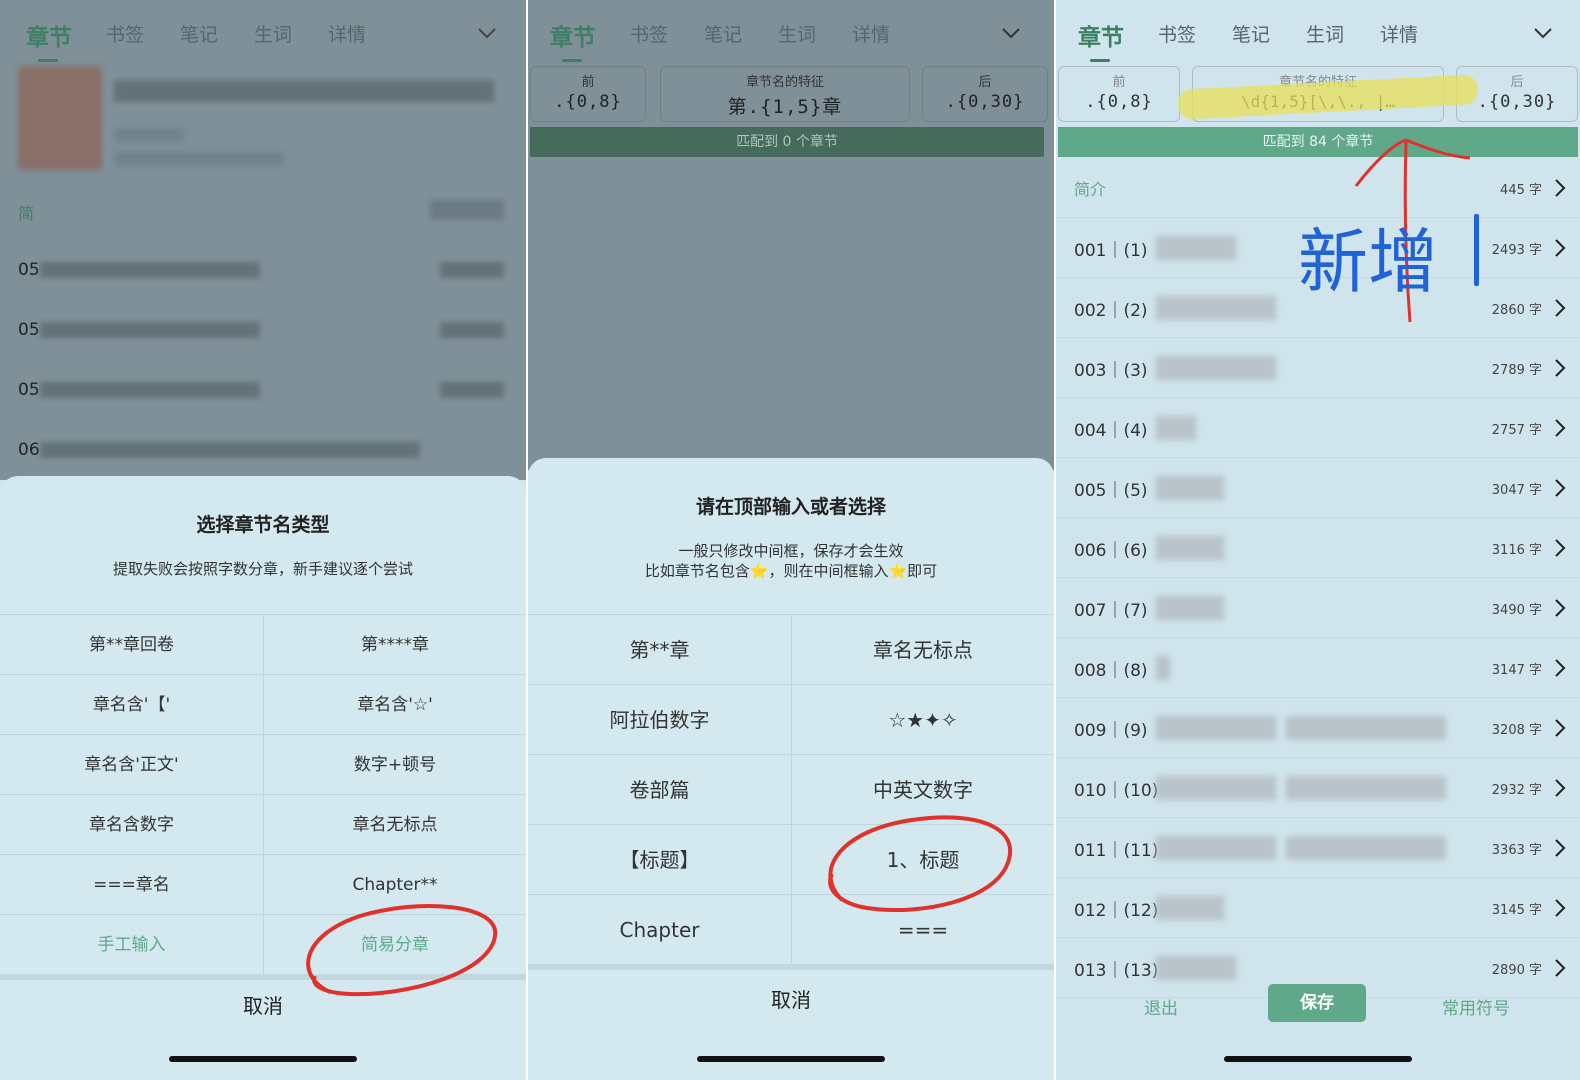 The image size is (1580, 1080). Describe the element at coordinates (131, 644) in the screenshot. I see `option-button: 第**章回卷` at that location.